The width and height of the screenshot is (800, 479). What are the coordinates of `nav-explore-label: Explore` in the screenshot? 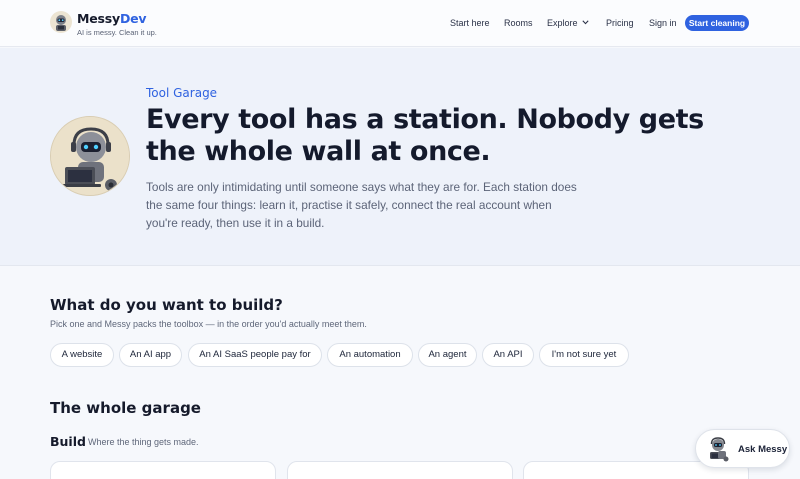 It's located at (562, 23).